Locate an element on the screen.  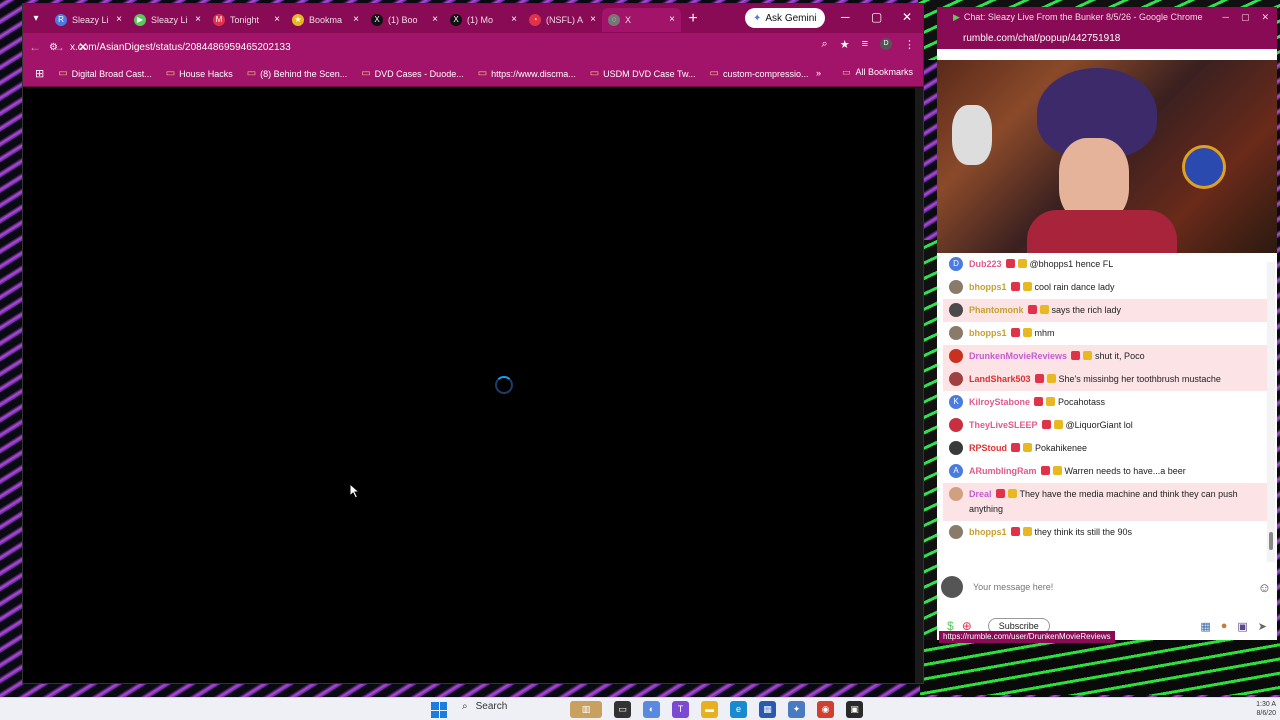
browser-tab: M Tonight × is located at coordinates (246, 20).